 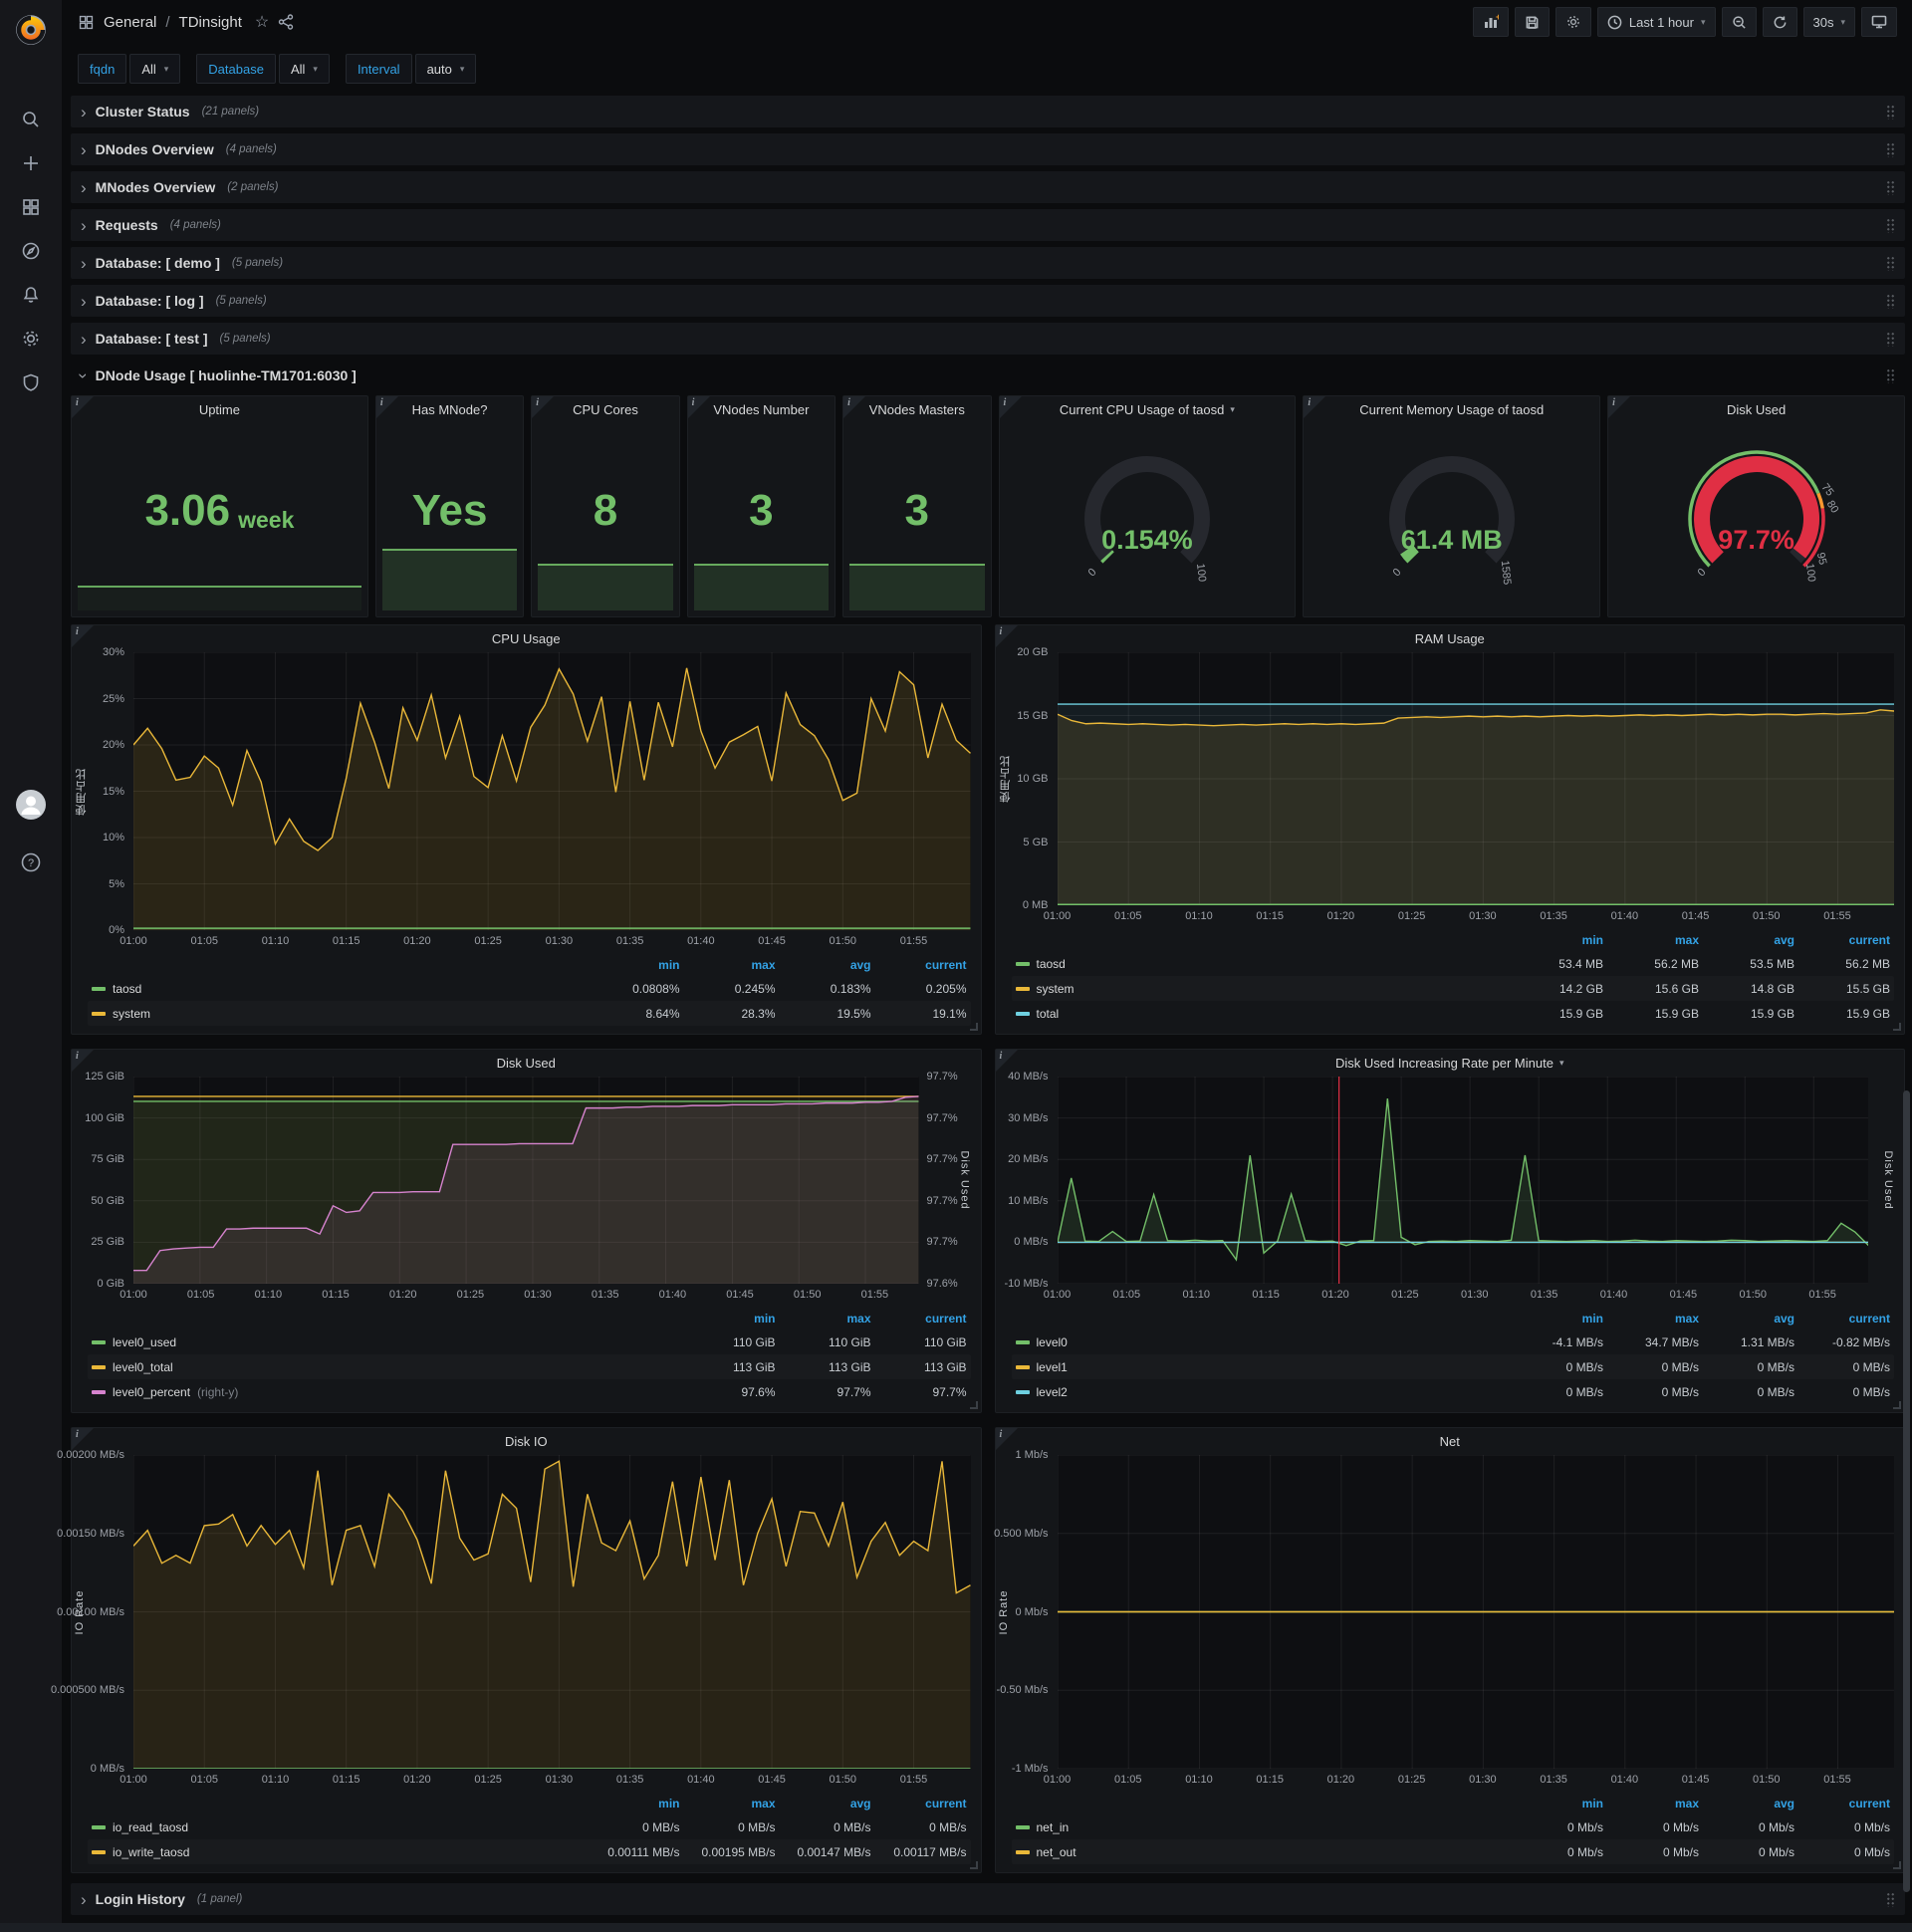 I want to click on refresh-button, so click(x=1779, y=22).